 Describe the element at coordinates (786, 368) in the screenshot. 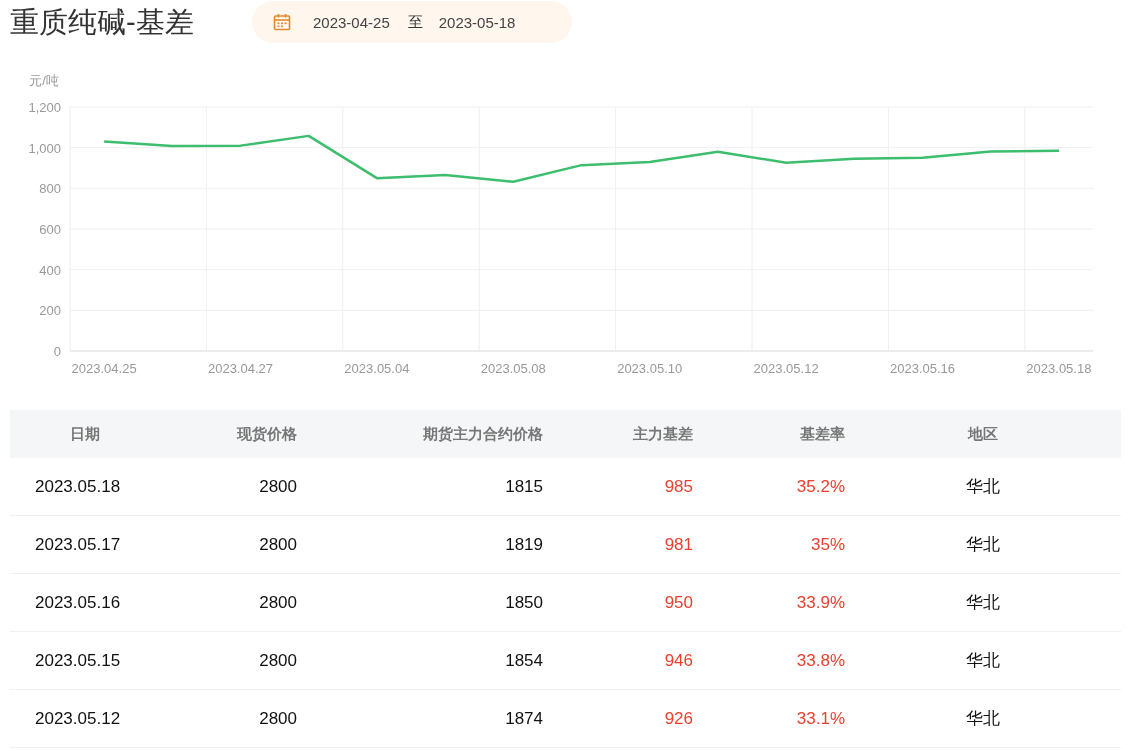

I see `x-axis-label: 2023.05.12` at that location.